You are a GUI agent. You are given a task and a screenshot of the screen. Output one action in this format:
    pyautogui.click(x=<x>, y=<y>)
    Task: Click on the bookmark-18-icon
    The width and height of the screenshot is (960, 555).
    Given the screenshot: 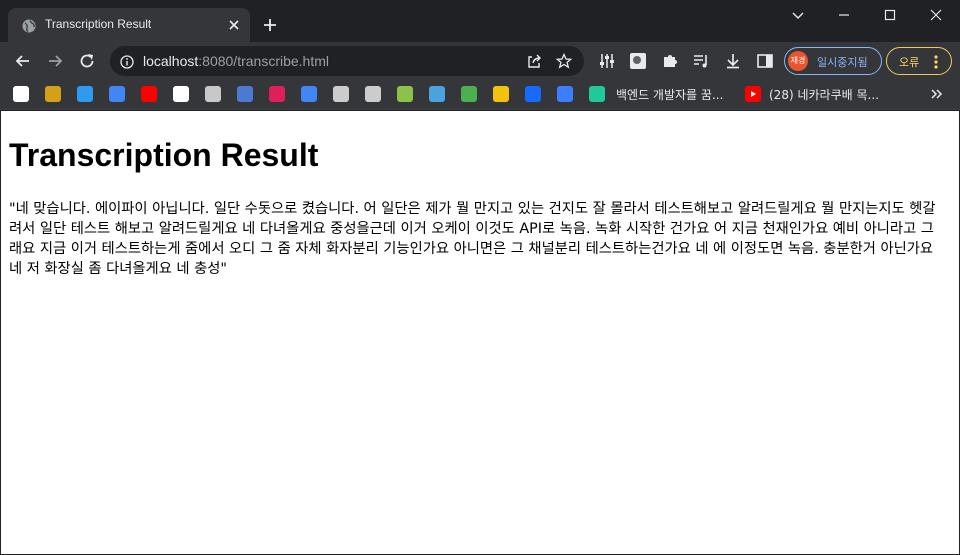 What is the action you would take?
    pyautogui.click(x=565, y=94)
    